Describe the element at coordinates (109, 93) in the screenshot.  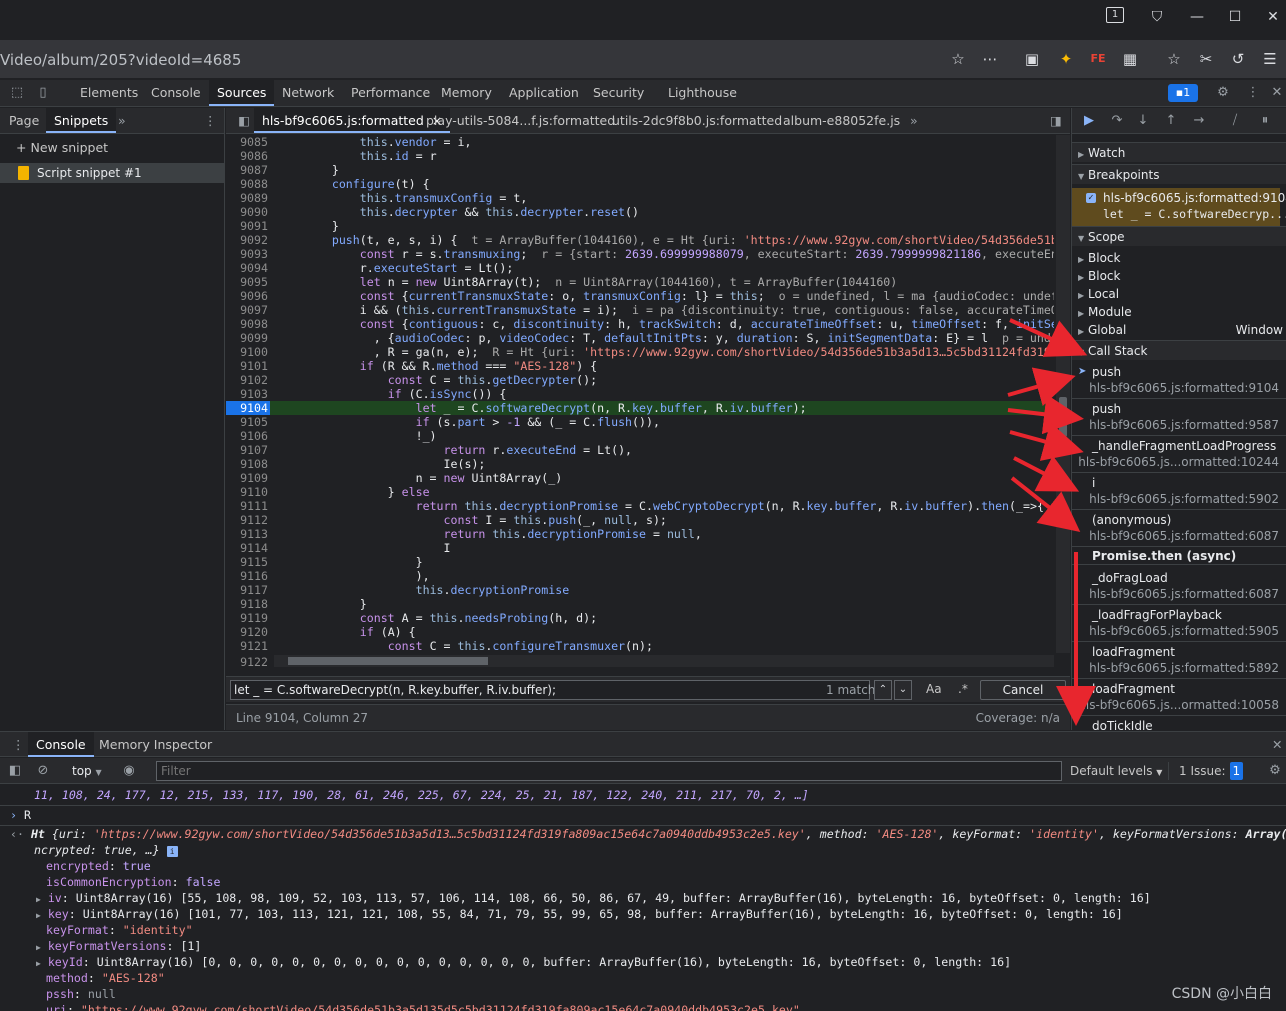
I see `tab-elements: Elements` at that location.